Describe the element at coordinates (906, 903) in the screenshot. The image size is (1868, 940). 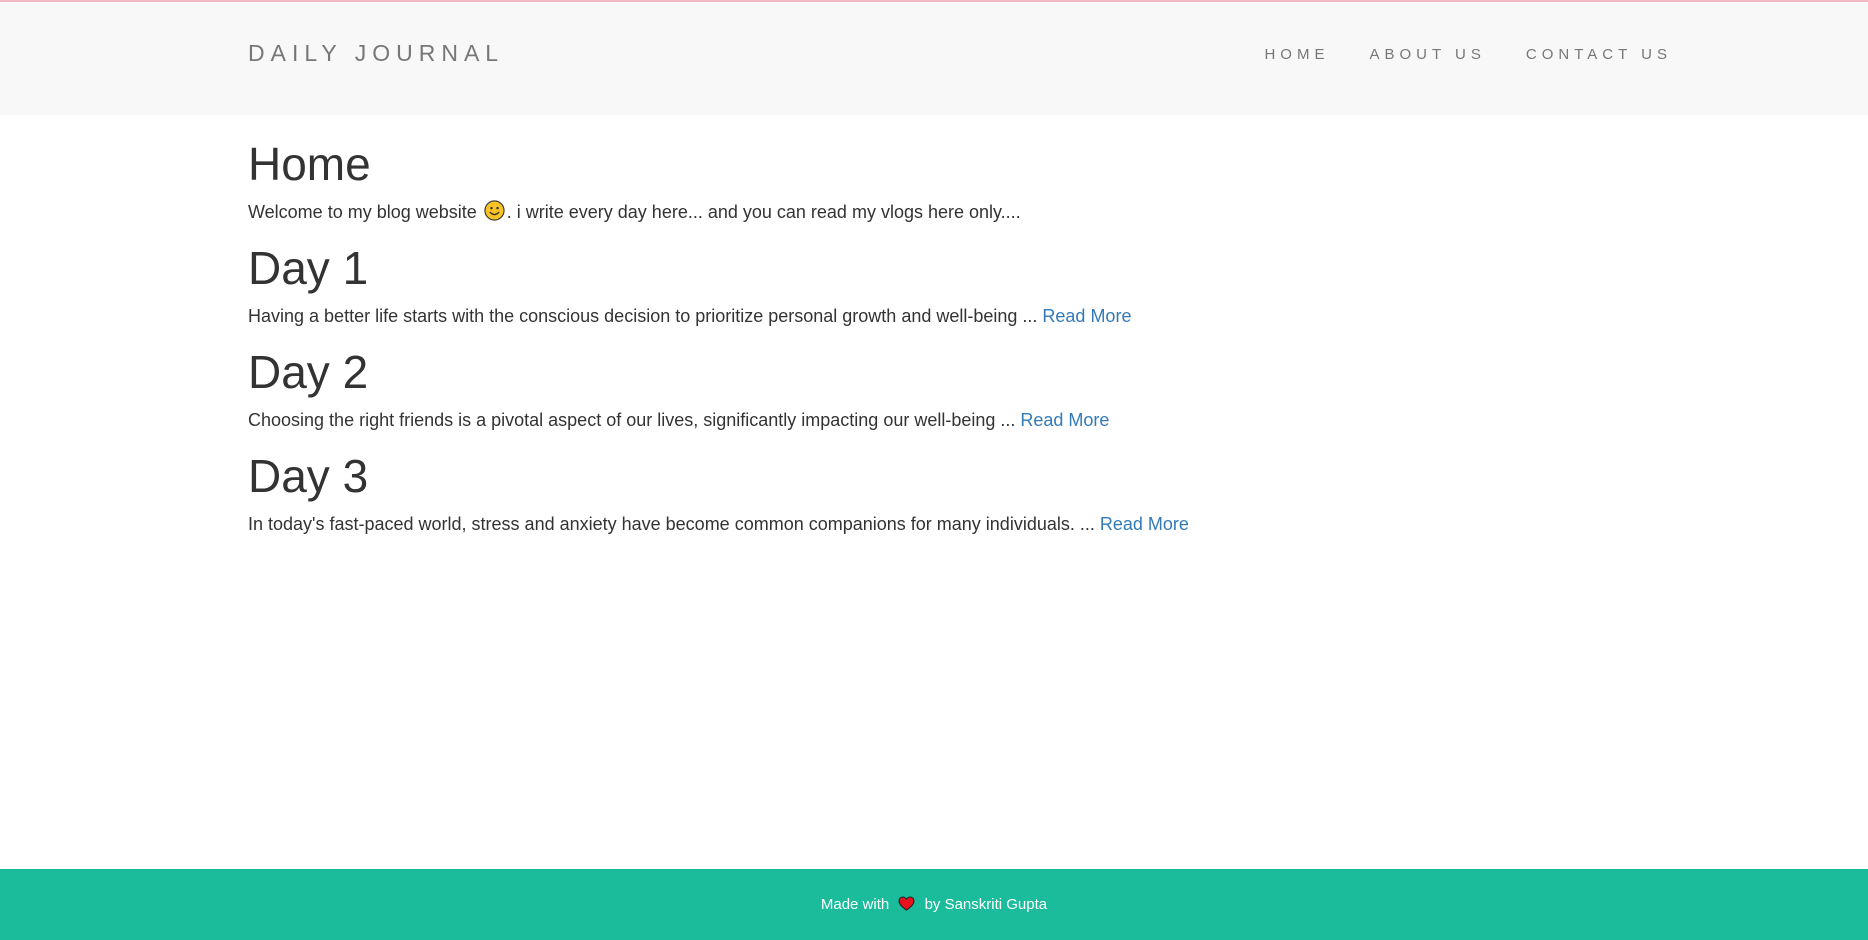
I see `heart-icon` at that location.